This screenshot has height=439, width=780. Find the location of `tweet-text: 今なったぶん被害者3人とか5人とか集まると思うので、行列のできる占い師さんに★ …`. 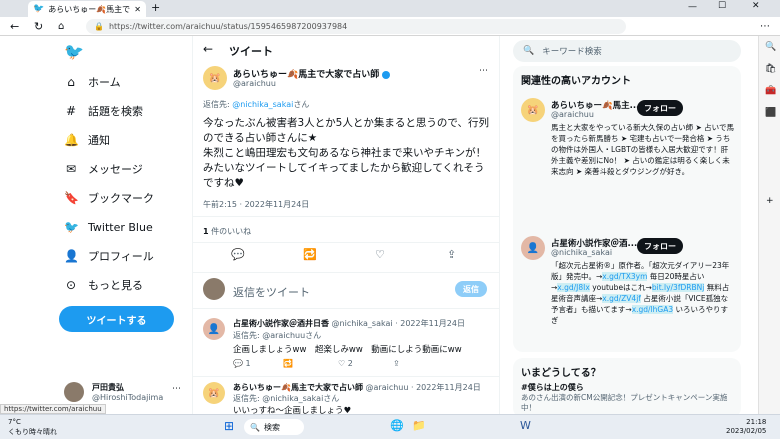

tweet-text: 今なったぶん被害者3人とか5人とか集まると思うので、行列のできる占い師さんに★ … is located at coordinates (346, 153).